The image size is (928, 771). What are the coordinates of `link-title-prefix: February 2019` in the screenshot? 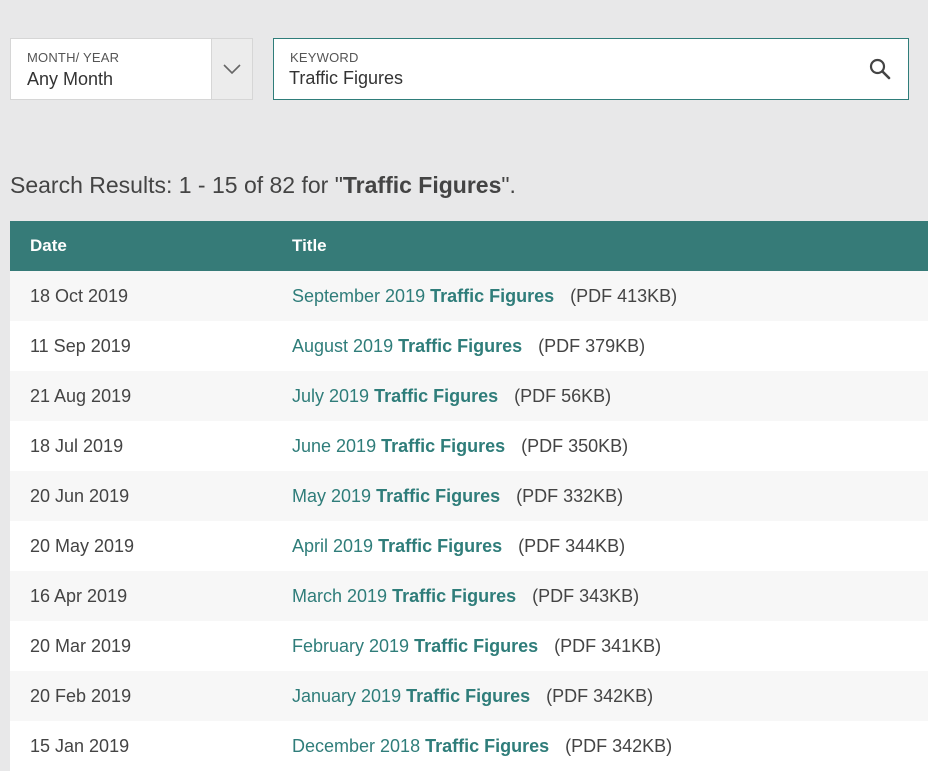 It's located at (353, 645).